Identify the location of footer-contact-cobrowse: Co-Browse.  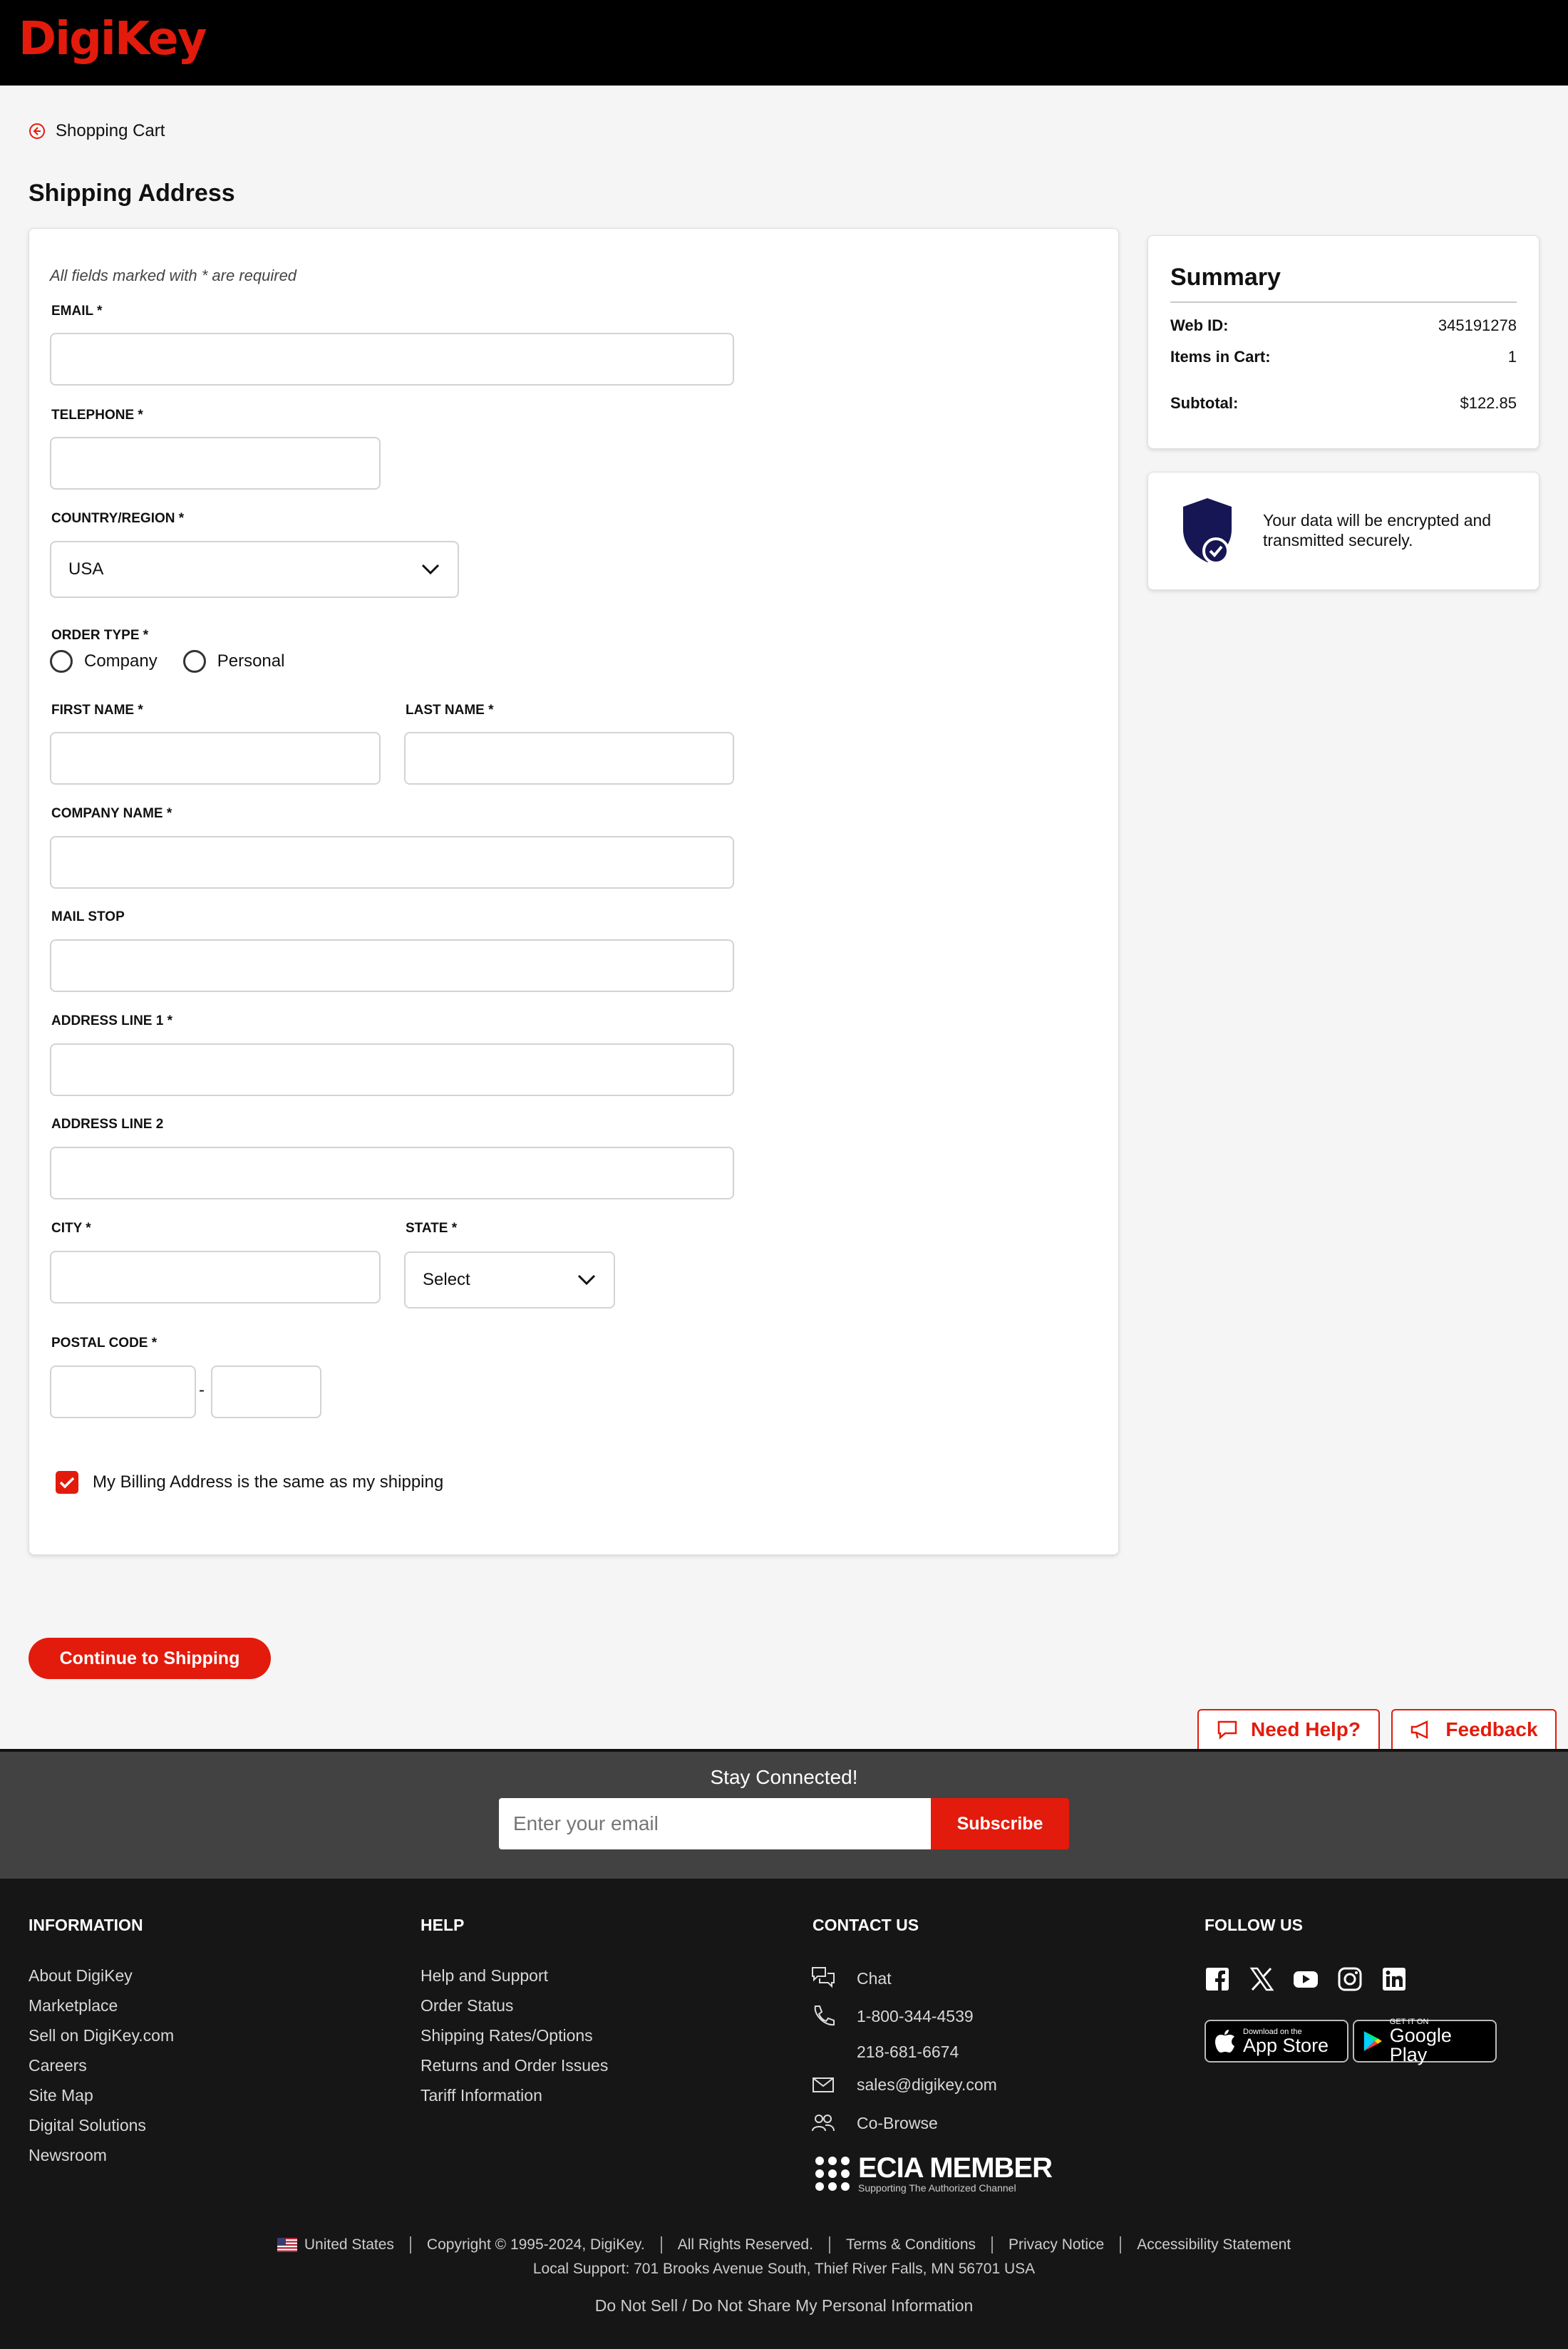
(897, 2123).